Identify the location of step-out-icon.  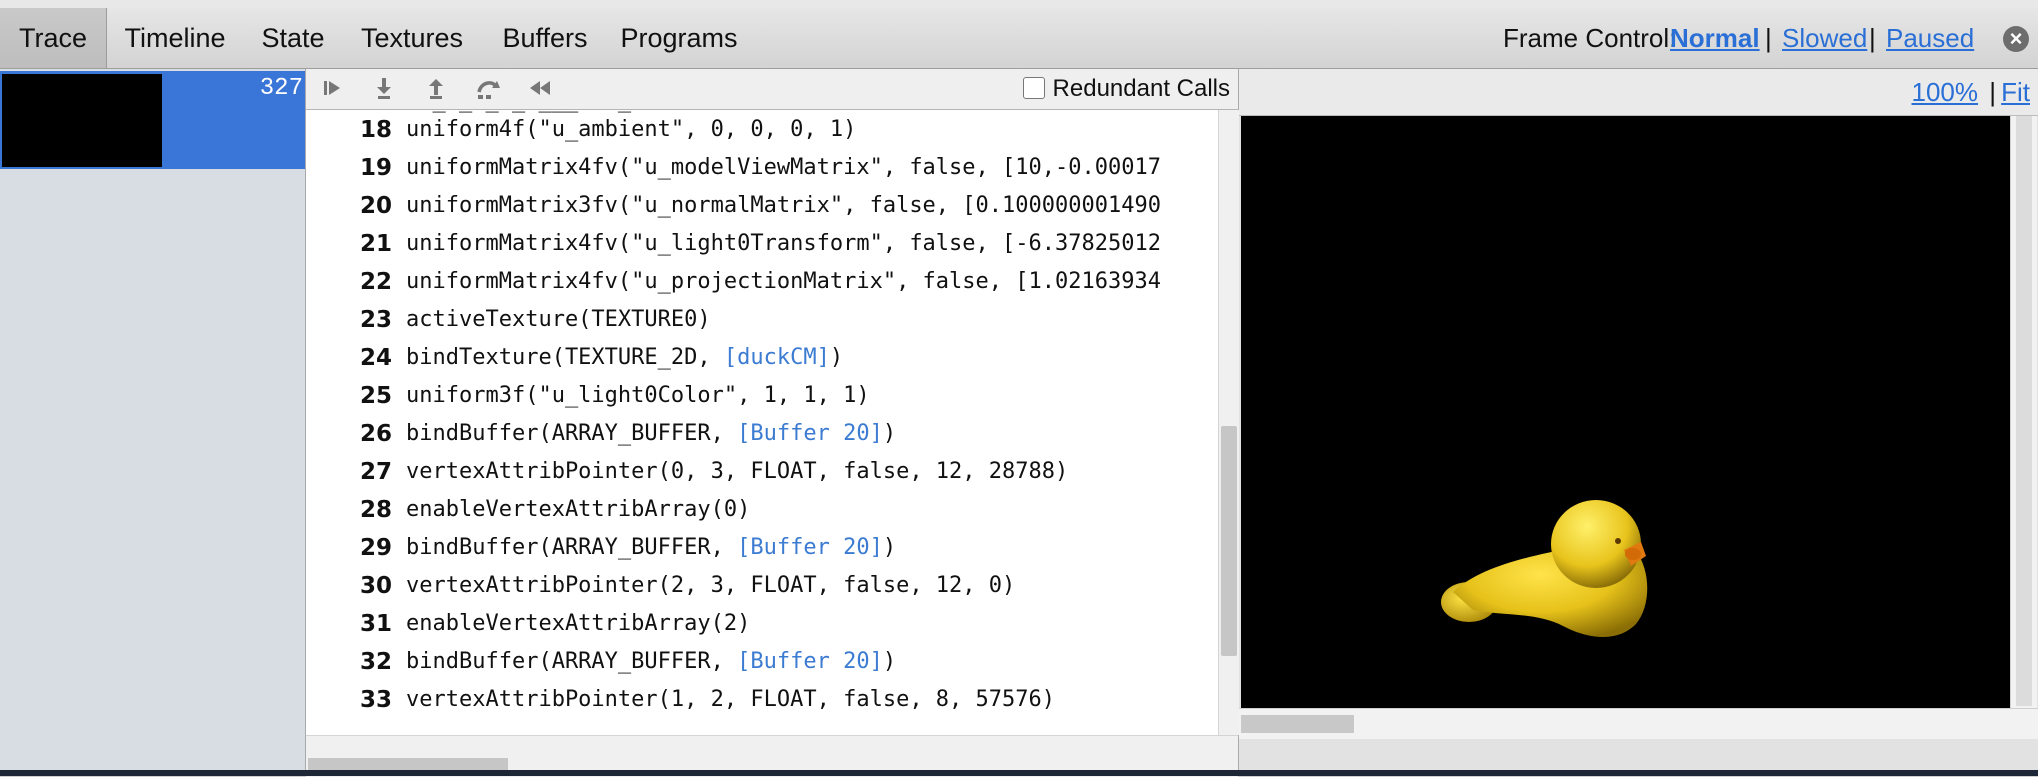
(436, 89).